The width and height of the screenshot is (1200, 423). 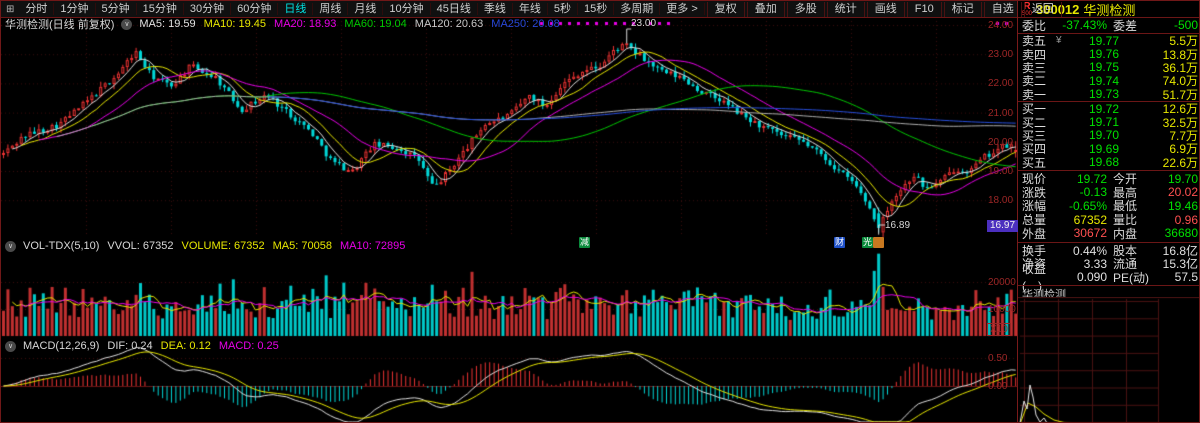 I want to click on window-icon: ⊞, so click(x=10, y=9).